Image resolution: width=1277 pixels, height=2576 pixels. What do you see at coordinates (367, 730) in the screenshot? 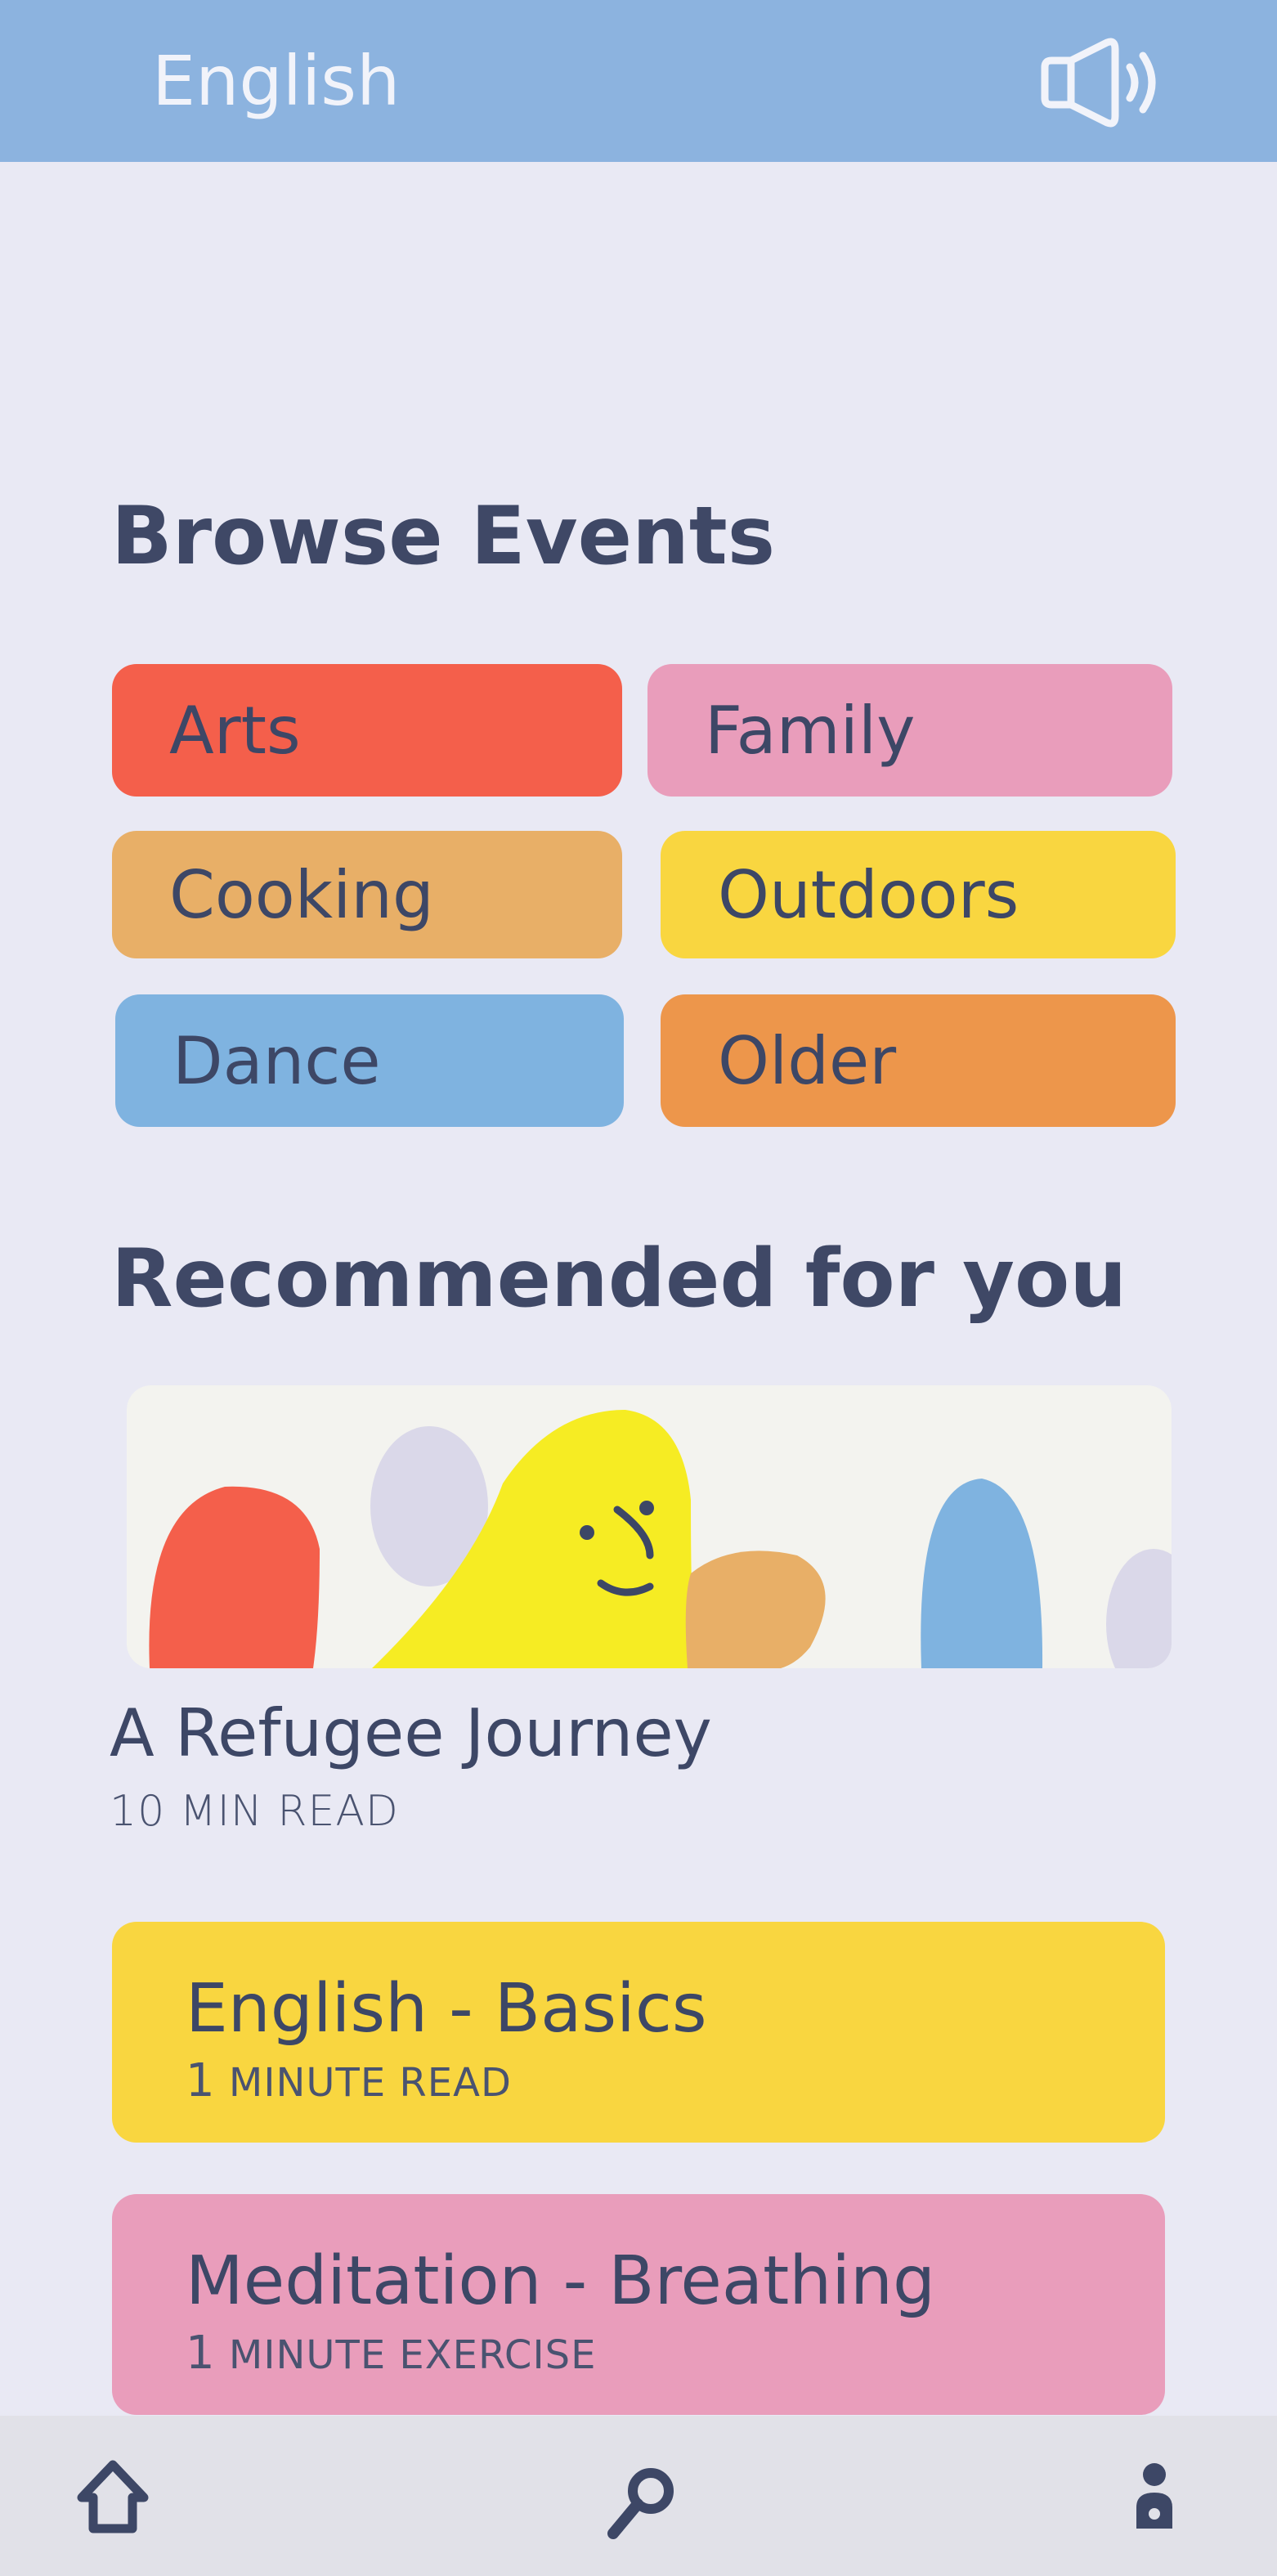
I see `category-arts: Arts` at bounding box center [367, 730].